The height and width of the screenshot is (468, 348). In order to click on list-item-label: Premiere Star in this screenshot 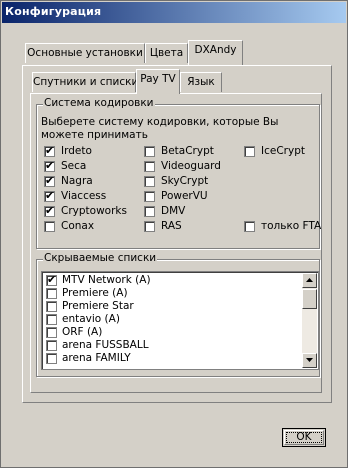, I will do `click(98, 306)`.